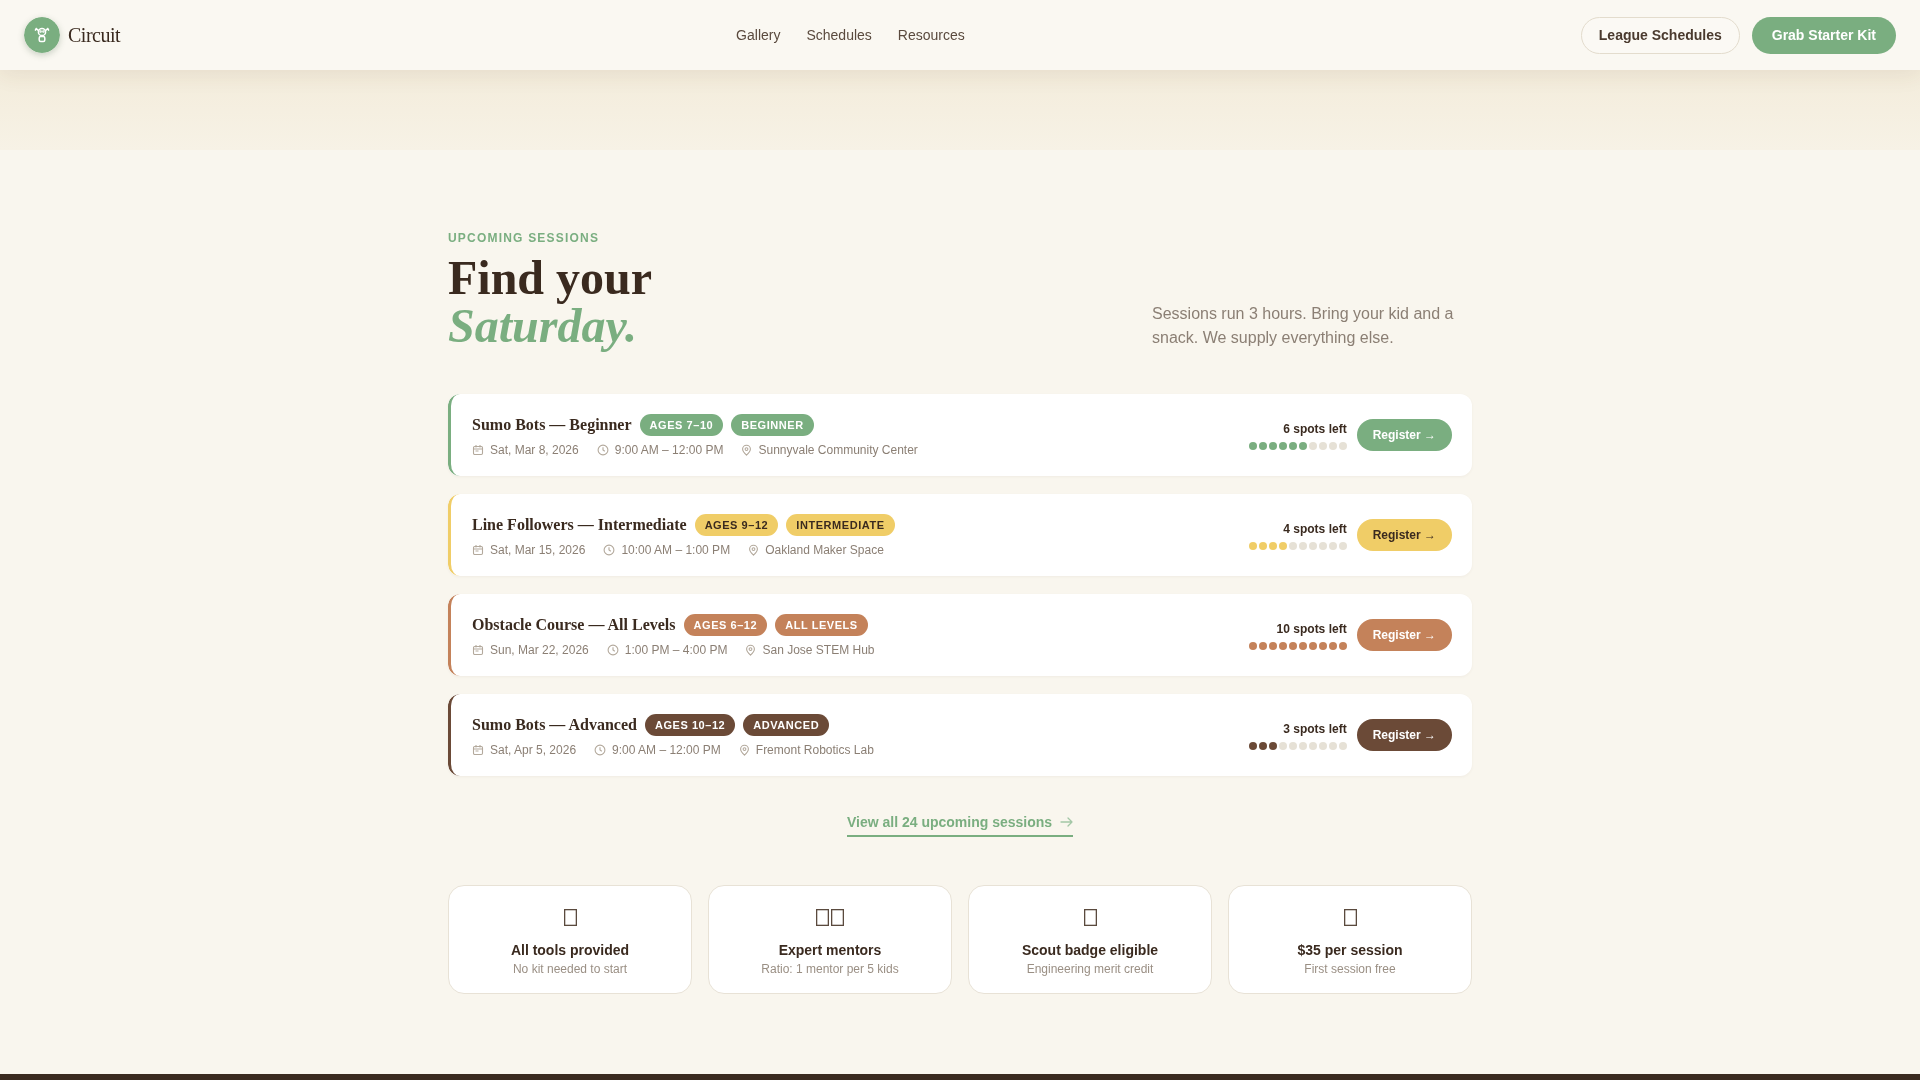 The image size is (1920, 1080). Describe the element at coordinates (538, 549) in the screenshot. I see `session-date: Sat, Mar 15, 2026` at that location.